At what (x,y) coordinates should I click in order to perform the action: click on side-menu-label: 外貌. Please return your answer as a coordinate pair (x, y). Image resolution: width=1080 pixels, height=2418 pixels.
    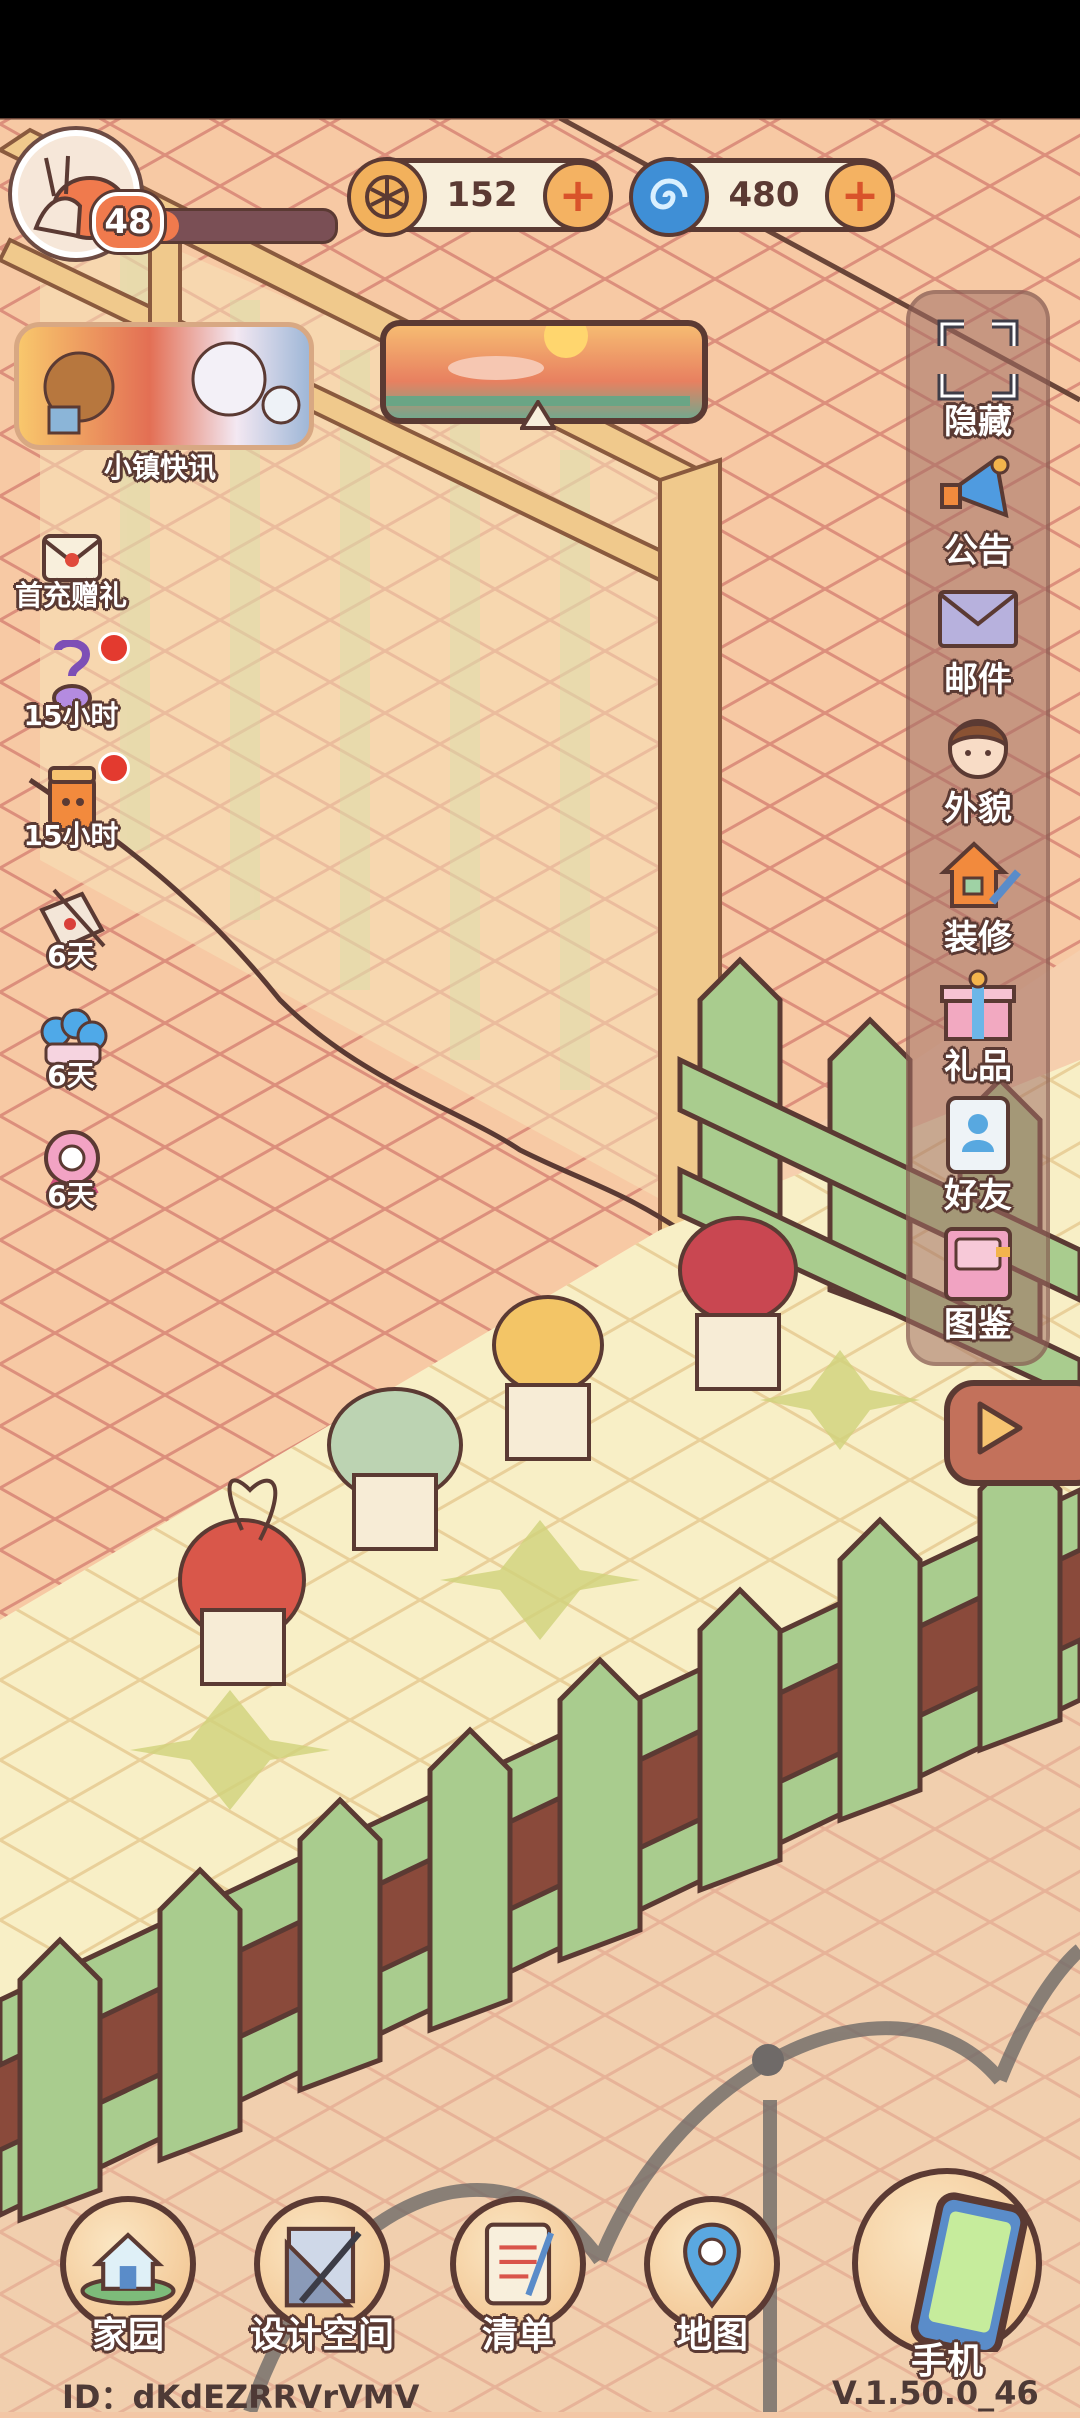
    Looking at the image, I should click on (978, 809).